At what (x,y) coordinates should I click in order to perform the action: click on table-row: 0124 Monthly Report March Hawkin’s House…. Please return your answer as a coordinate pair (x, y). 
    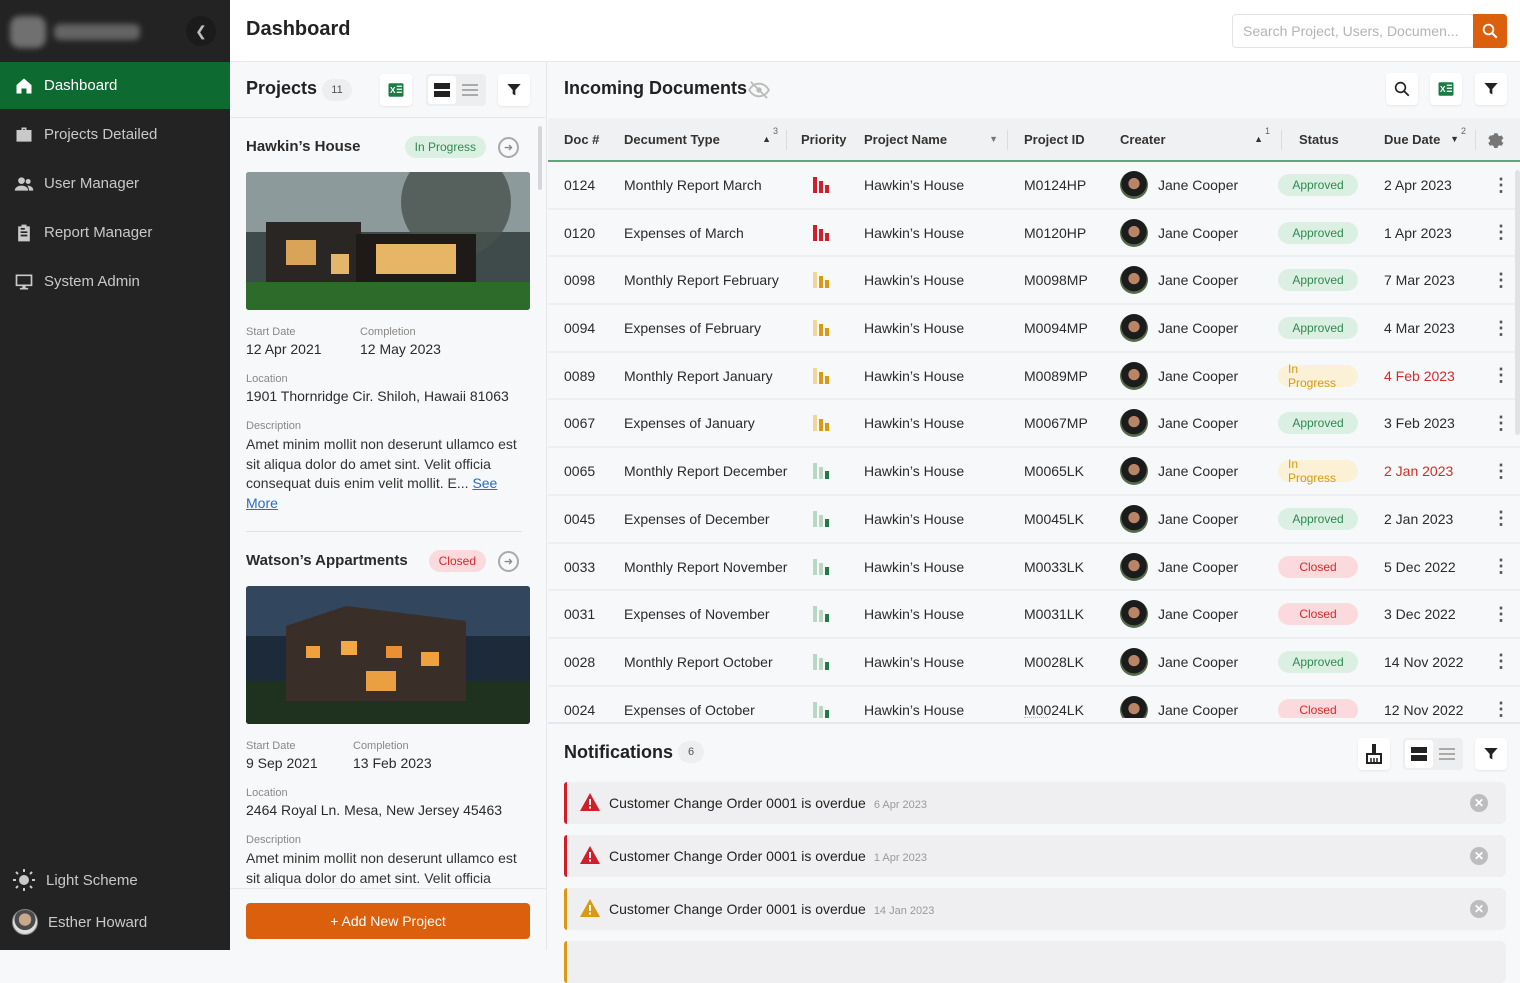
    Looking at the image, I should click on (1034, 186).